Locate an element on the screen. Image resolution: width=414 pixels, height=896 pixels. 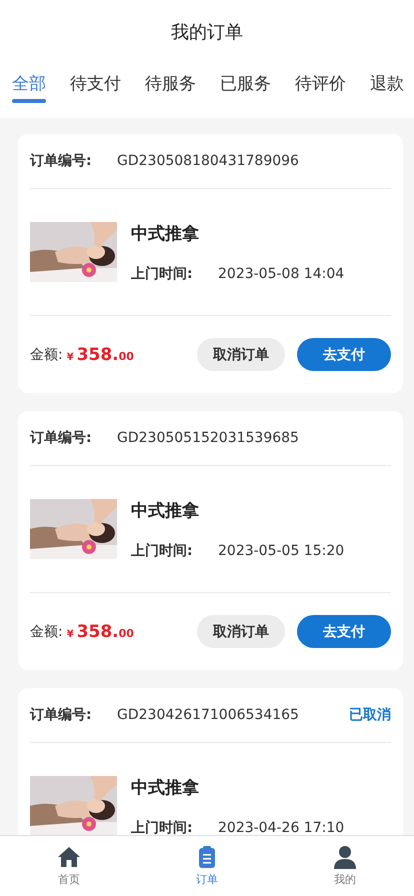
visit-time: 2023-05-08 14:04 is located at coordinates (281, 274).